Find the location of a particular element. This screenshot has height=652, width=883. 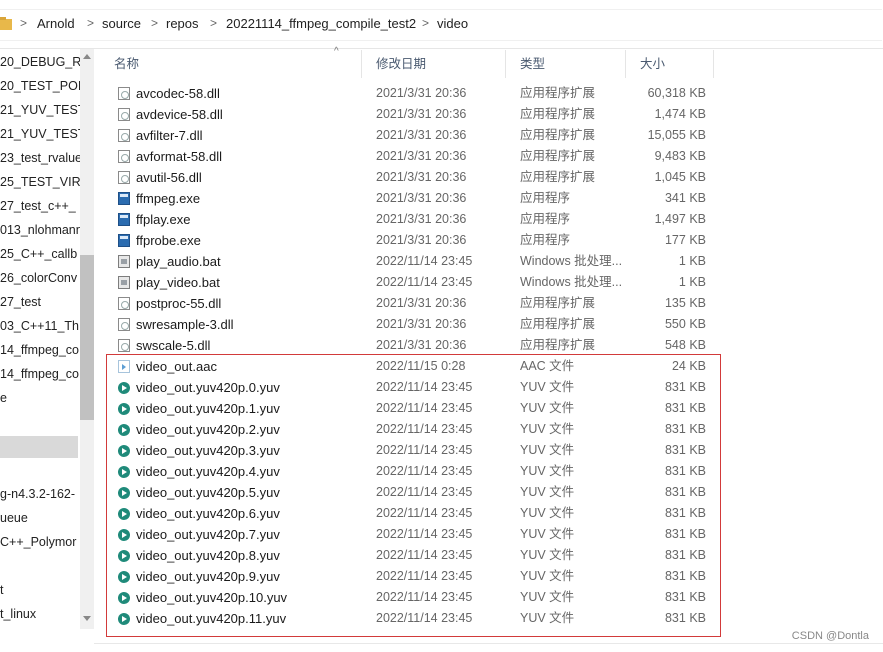

exe-file-icon is located at coordinates (124, 240).